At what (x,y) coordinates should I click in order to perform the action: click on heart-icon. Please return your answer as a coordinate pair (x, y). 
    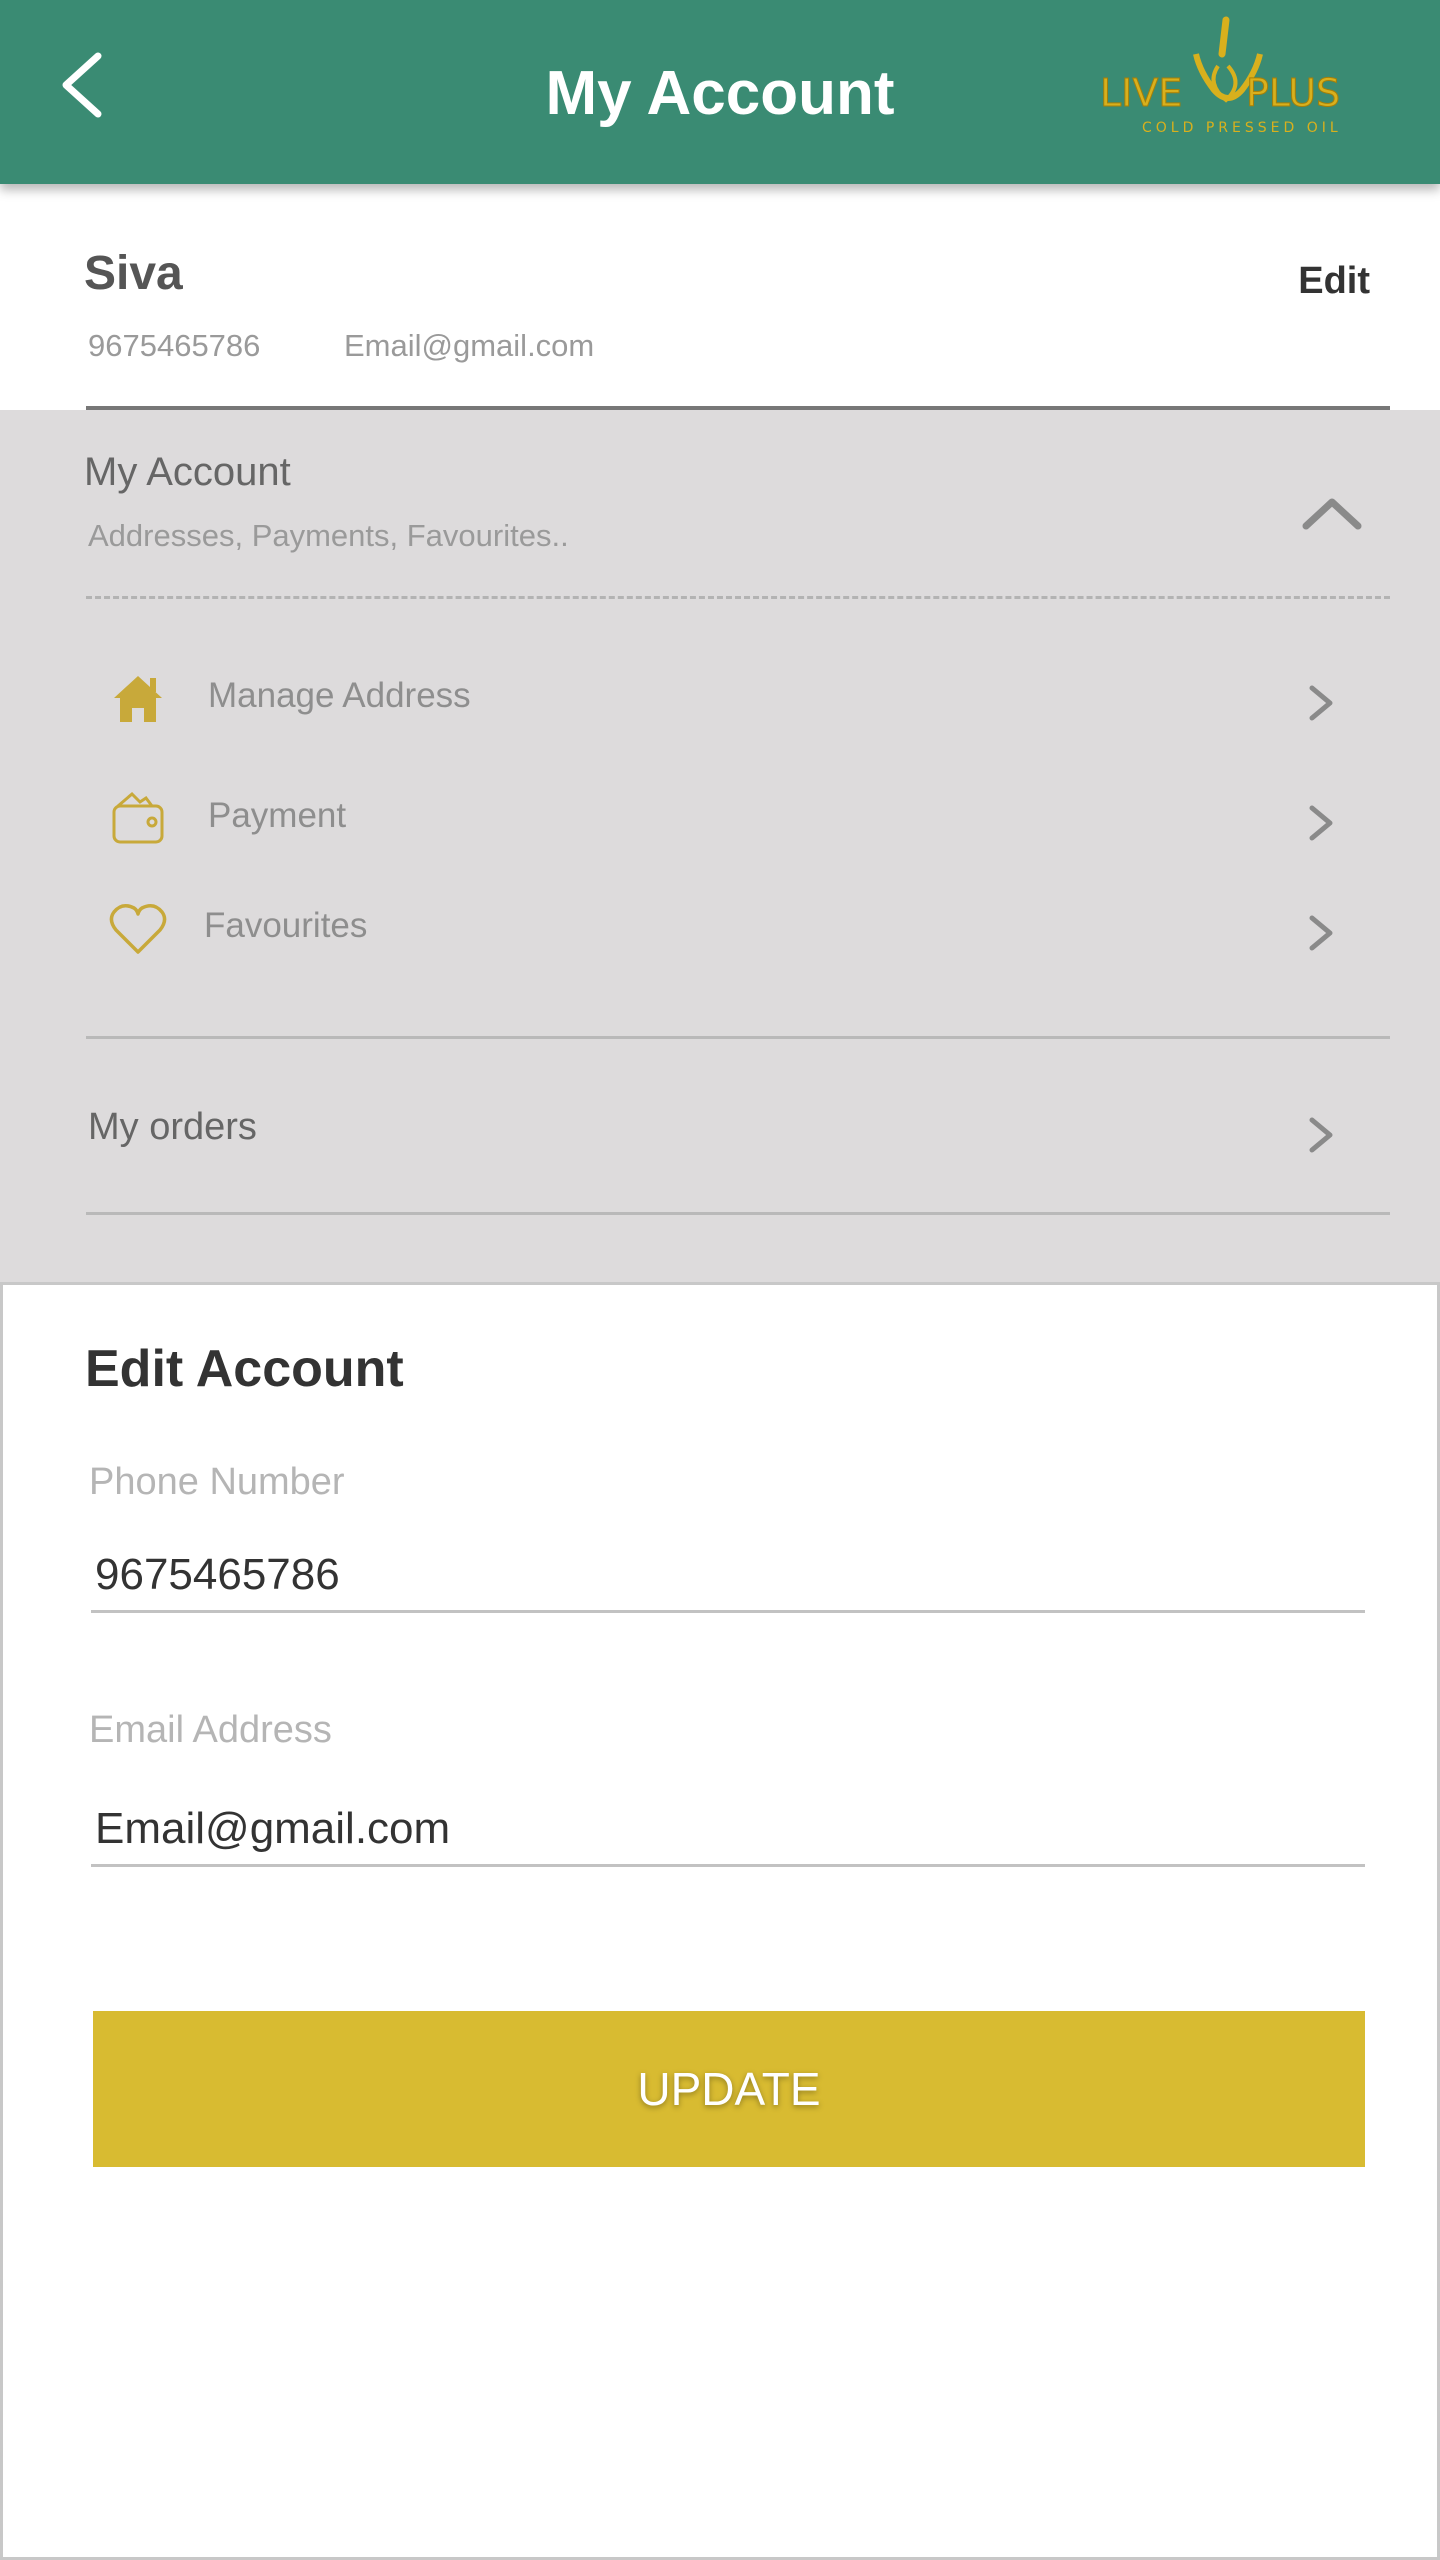
    Looking at the image, I should click on (138, 928).